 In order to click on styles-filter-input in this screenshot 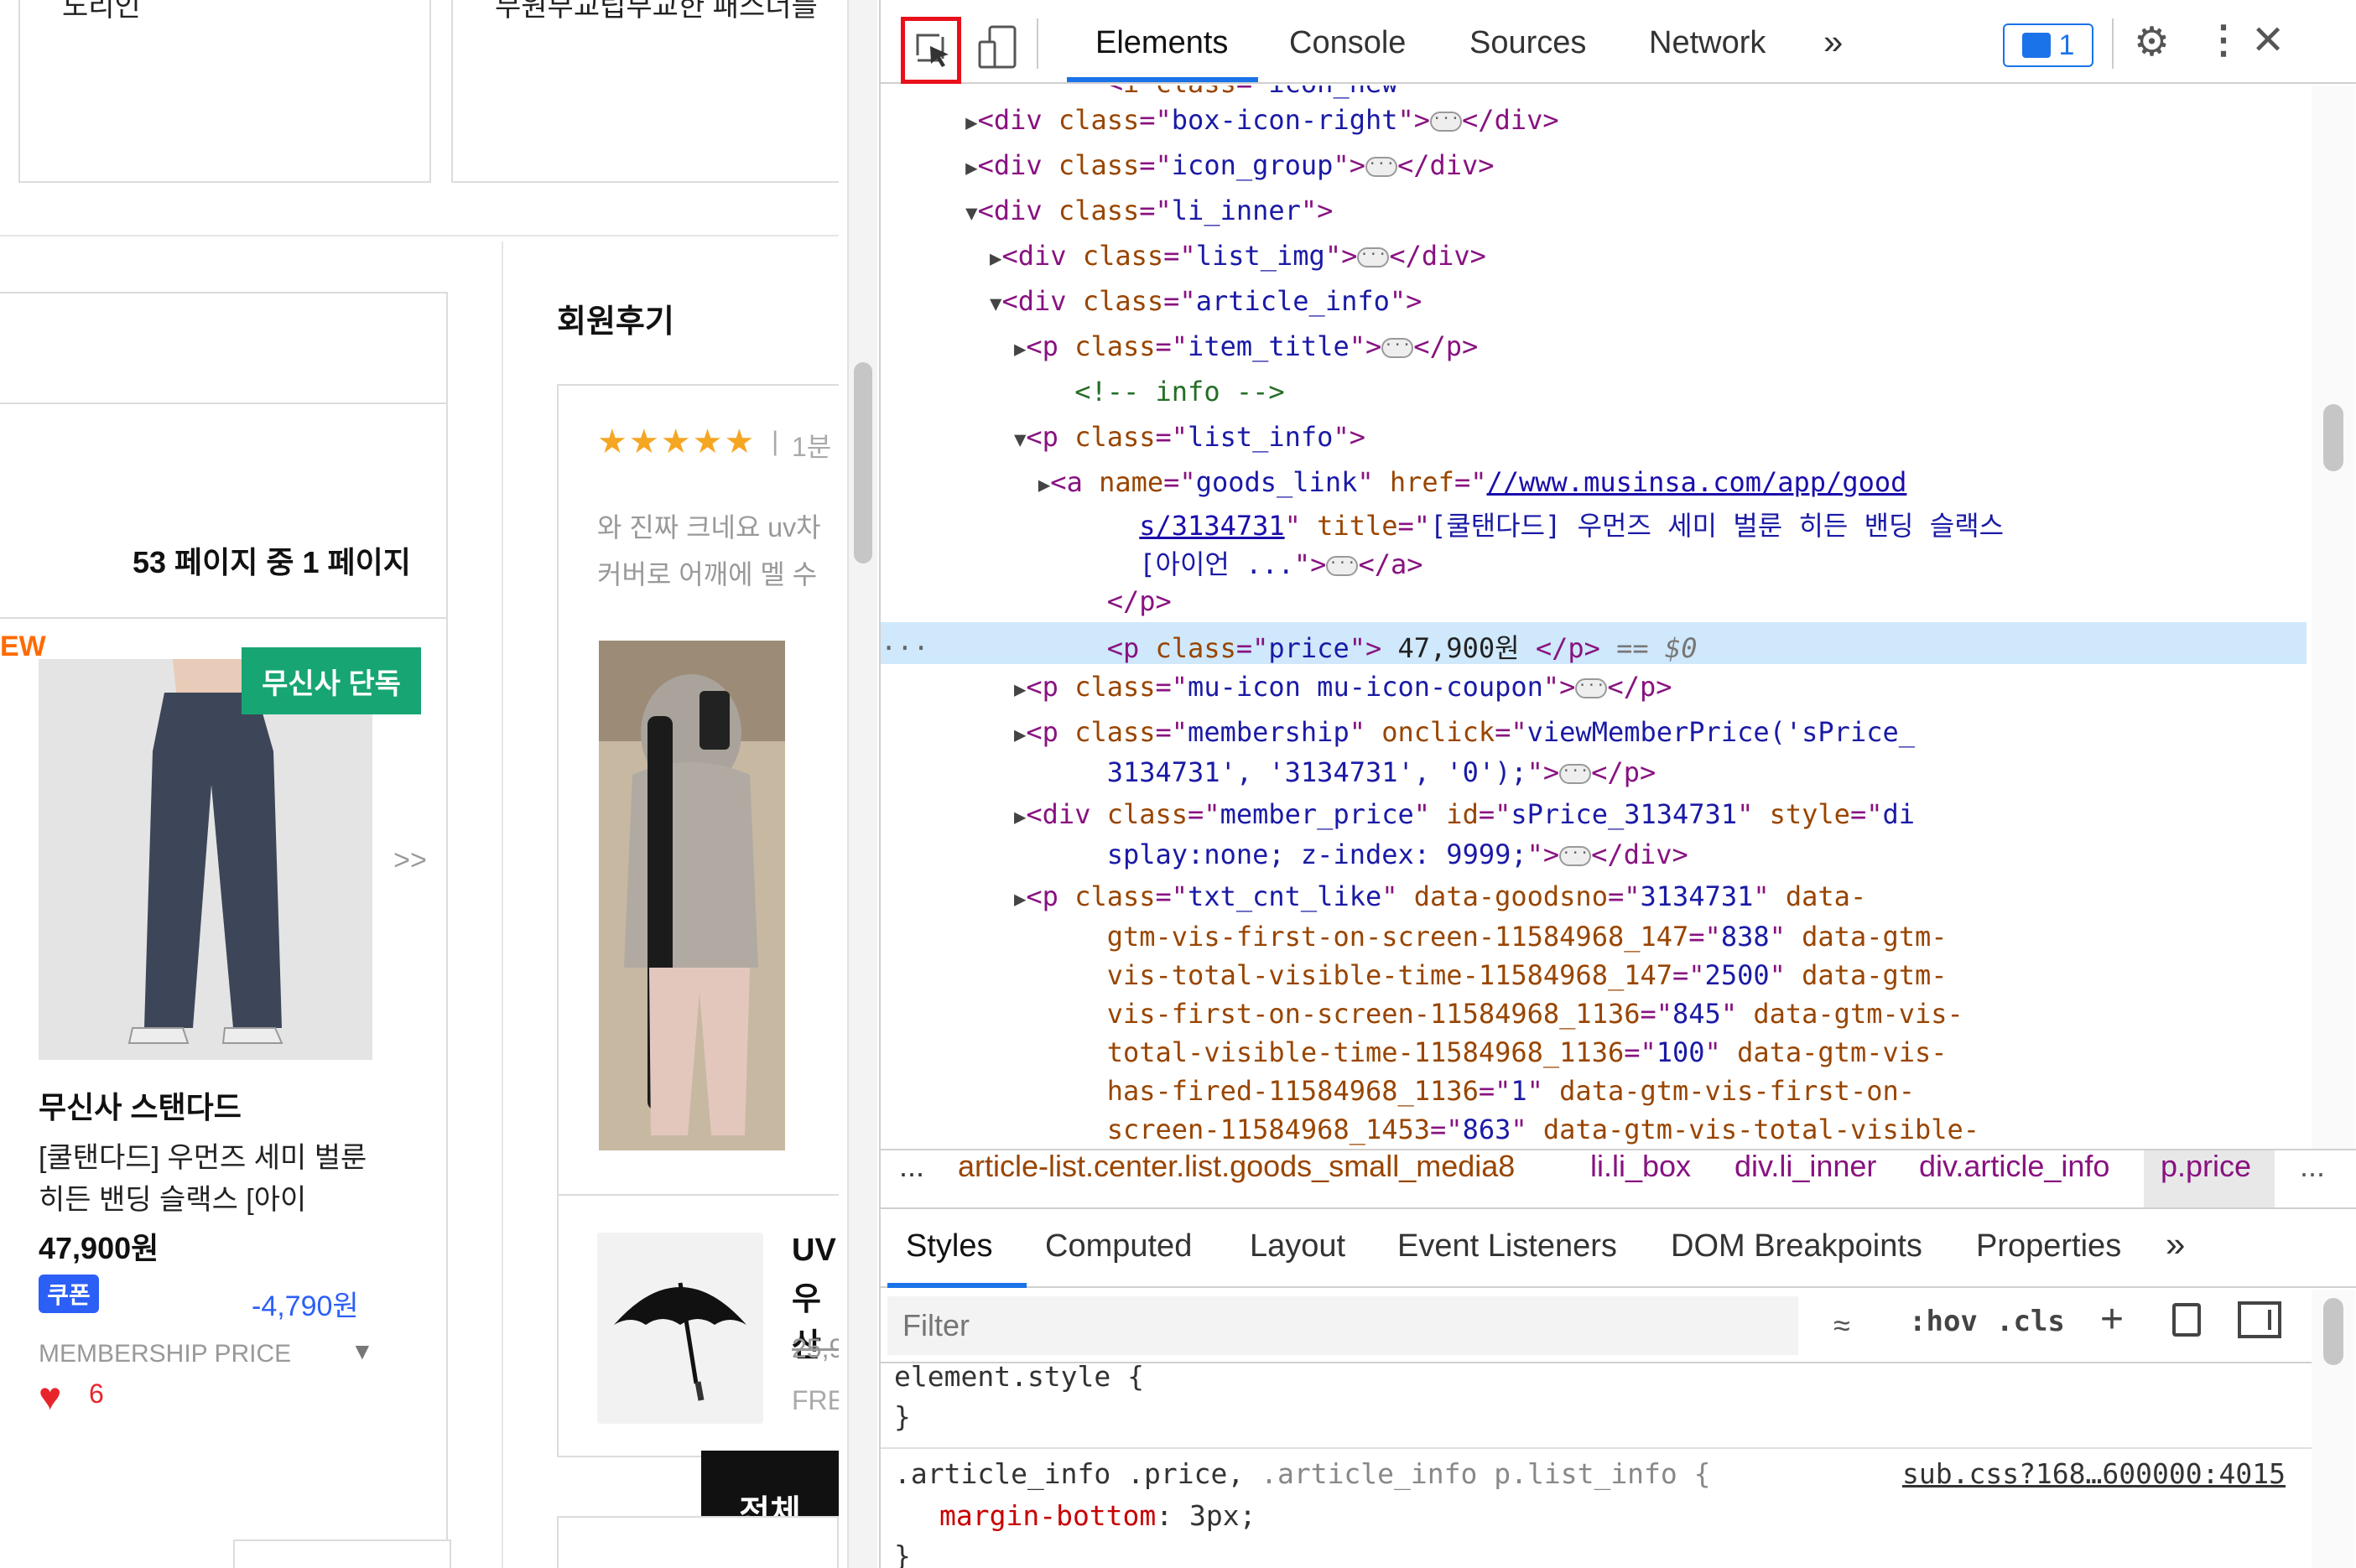, I will do `click(1342, 1325)`.